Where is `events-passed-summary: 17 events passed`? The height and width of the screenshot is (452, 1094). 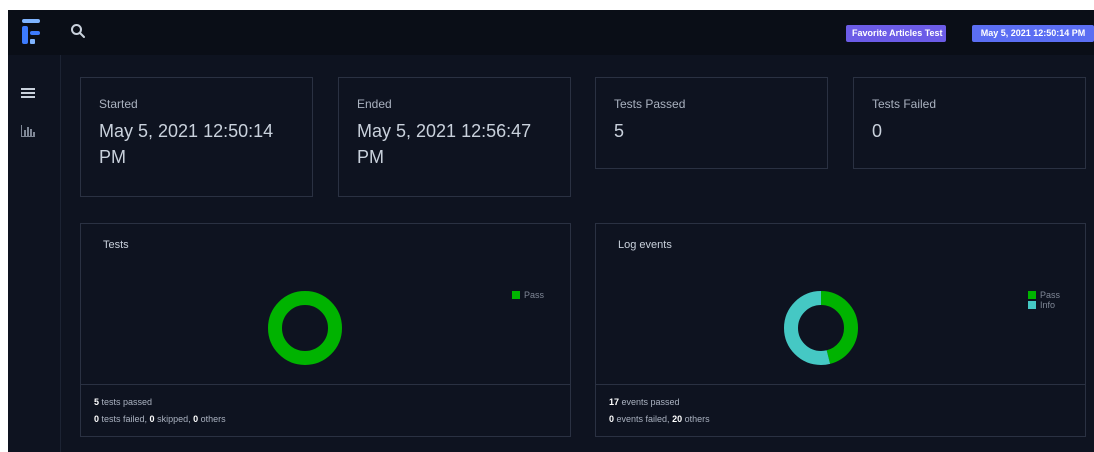
events-passed-summary: 17 events passed is located at coordinates (644, 402).